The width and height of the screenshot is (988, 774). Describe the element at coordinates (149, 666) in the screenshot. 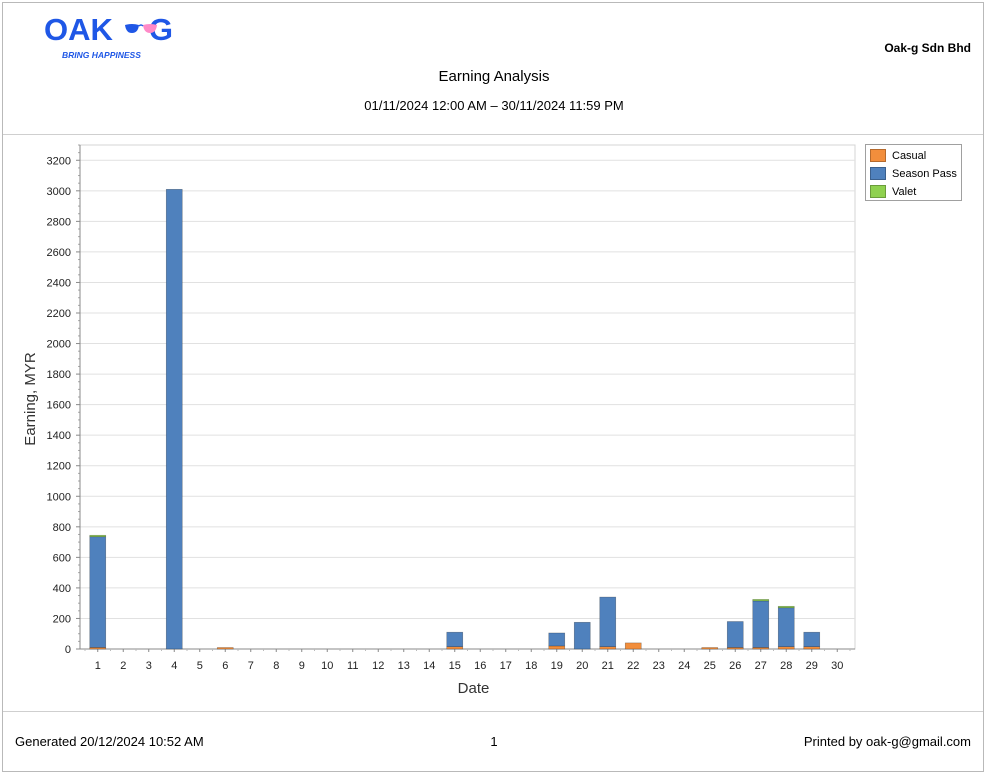

I see `x-tick-label: 3` at that location.